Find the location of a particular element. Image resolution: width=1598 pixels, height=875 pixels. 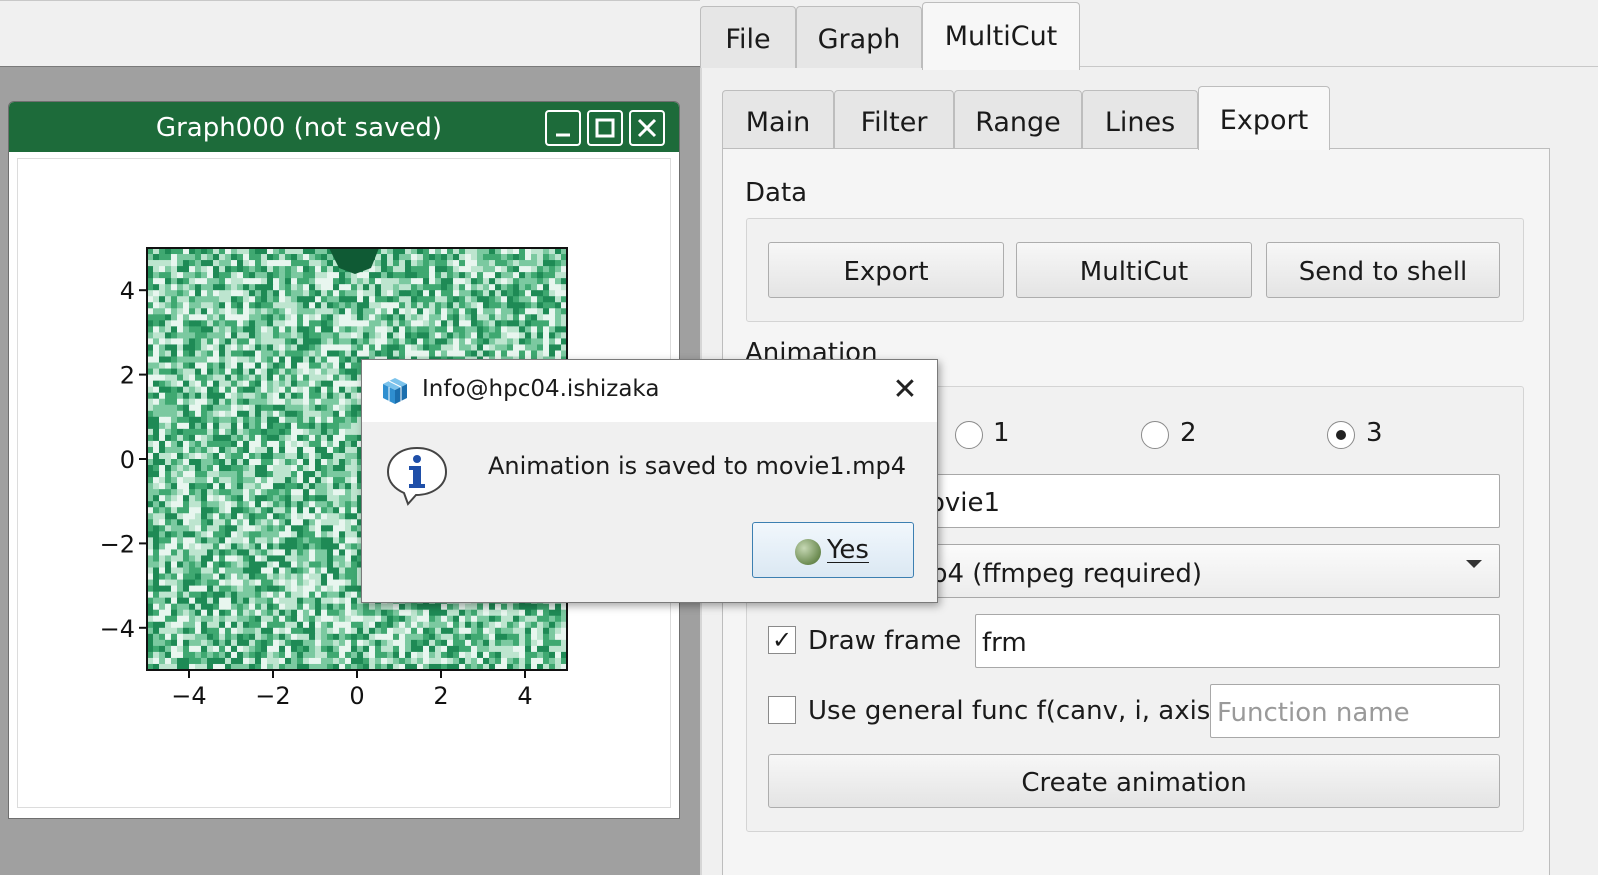

general-func-label: Use general func f(canv, i, axis) is located at coordinates (1014, 711).